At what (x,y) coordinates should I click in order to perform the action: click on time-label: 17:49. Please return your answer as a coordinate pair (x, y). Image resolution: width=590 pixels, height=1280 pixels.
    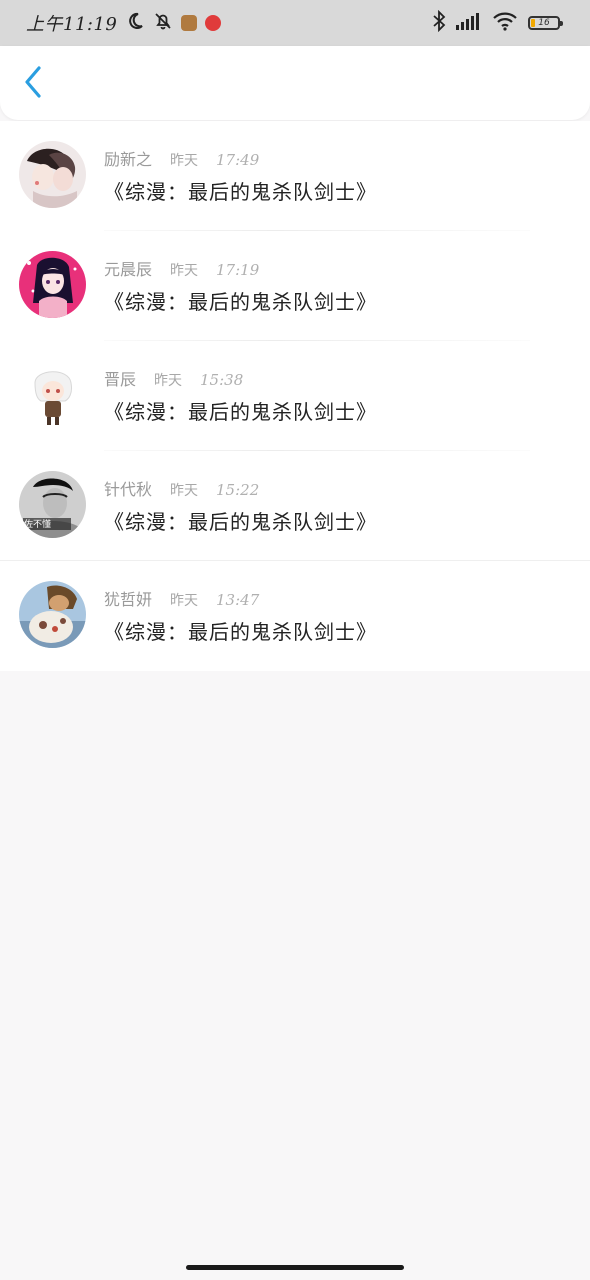
    Looking at the image, I should click on (238, 160).